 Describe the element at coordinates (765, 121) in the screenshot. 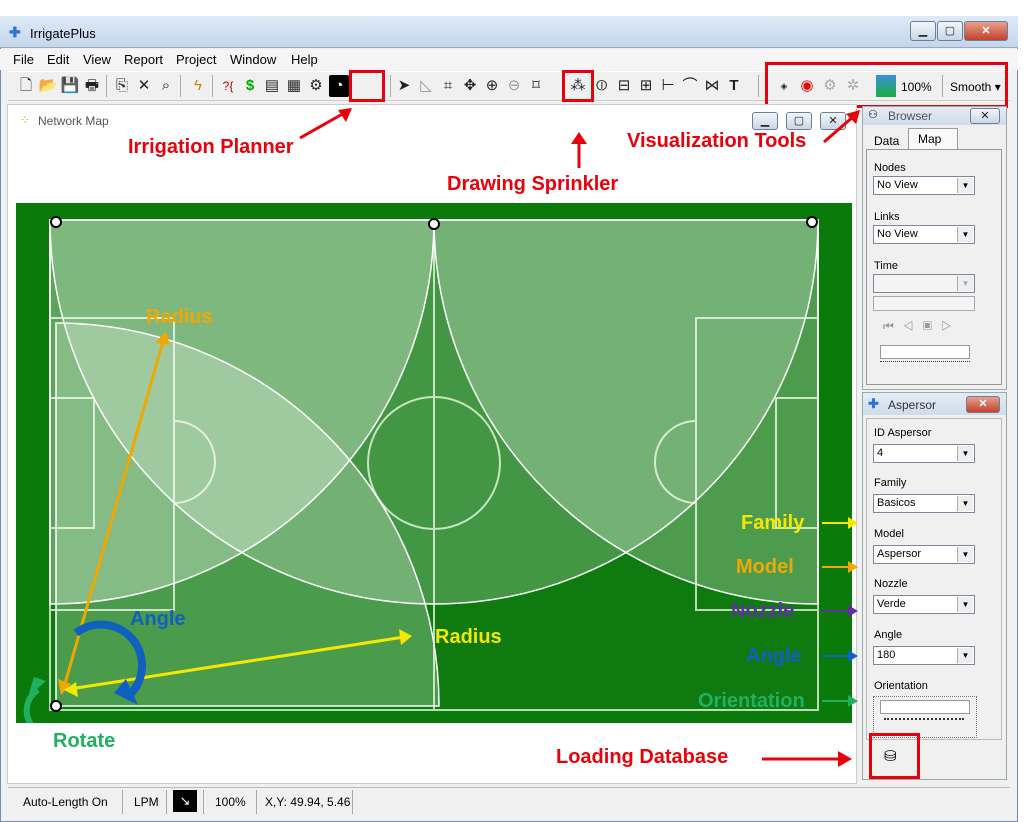

I see `map-minimize-button: ▁` at that location.